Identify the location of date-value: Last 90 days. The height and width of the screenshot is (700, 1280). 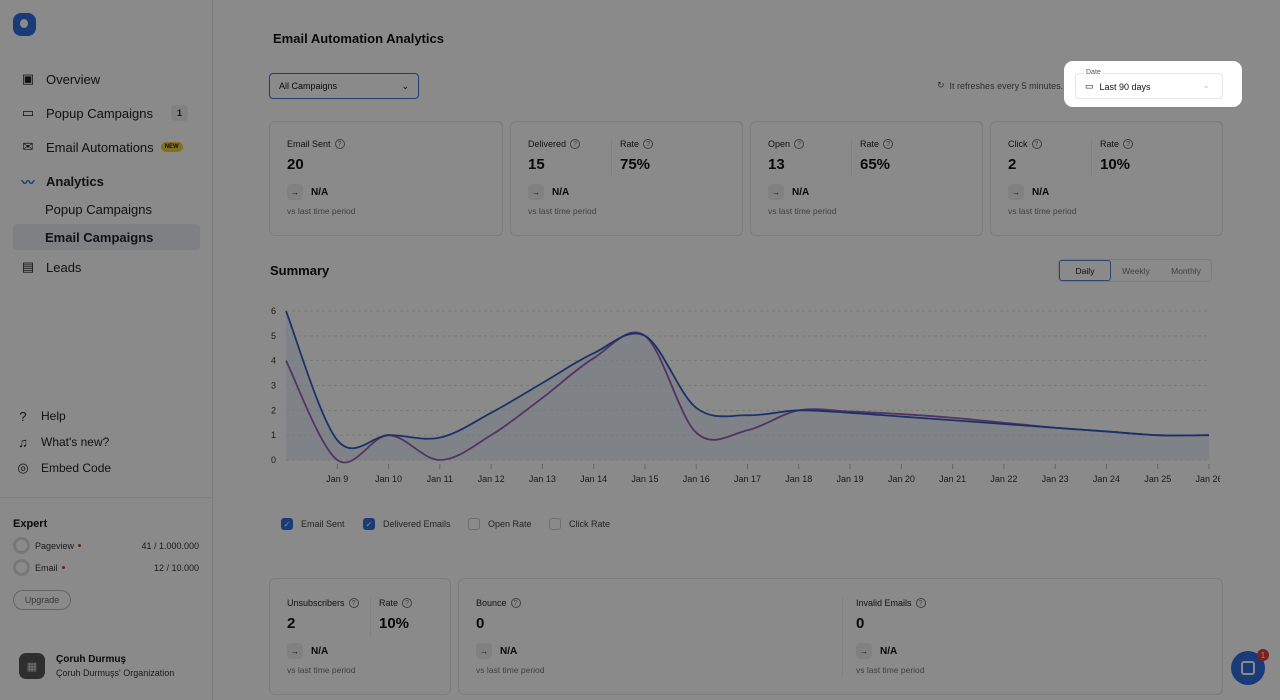
(1125, 86).